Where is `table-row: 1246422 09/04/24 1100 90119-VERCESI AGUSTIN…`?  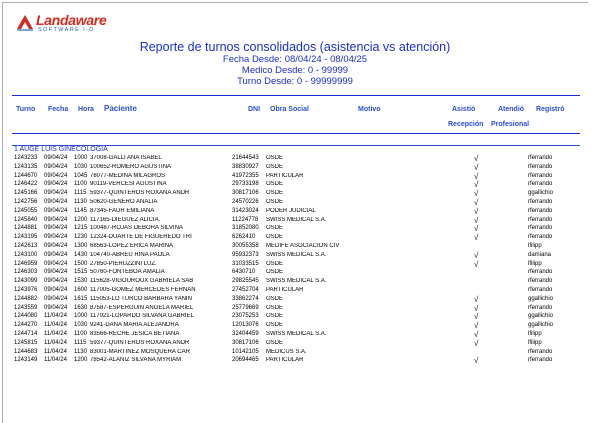
table-row: 1246422 09/04/24 1100 90119-VERCESI AGUSTIN… is located at coordinates (295, 185).